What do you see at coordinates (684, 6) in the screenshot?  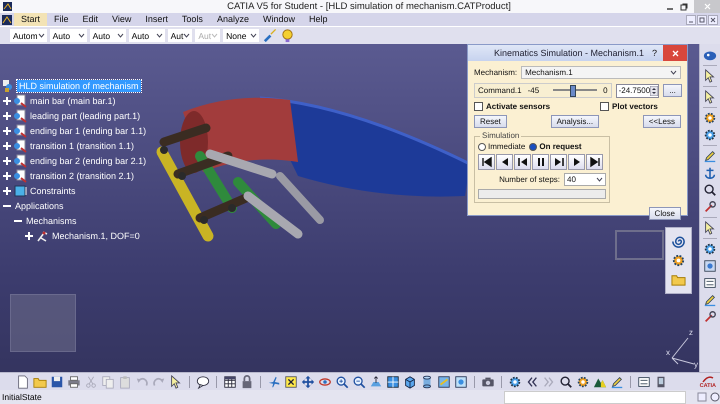 I see `restore-icon` at bounding box center [684, 6].